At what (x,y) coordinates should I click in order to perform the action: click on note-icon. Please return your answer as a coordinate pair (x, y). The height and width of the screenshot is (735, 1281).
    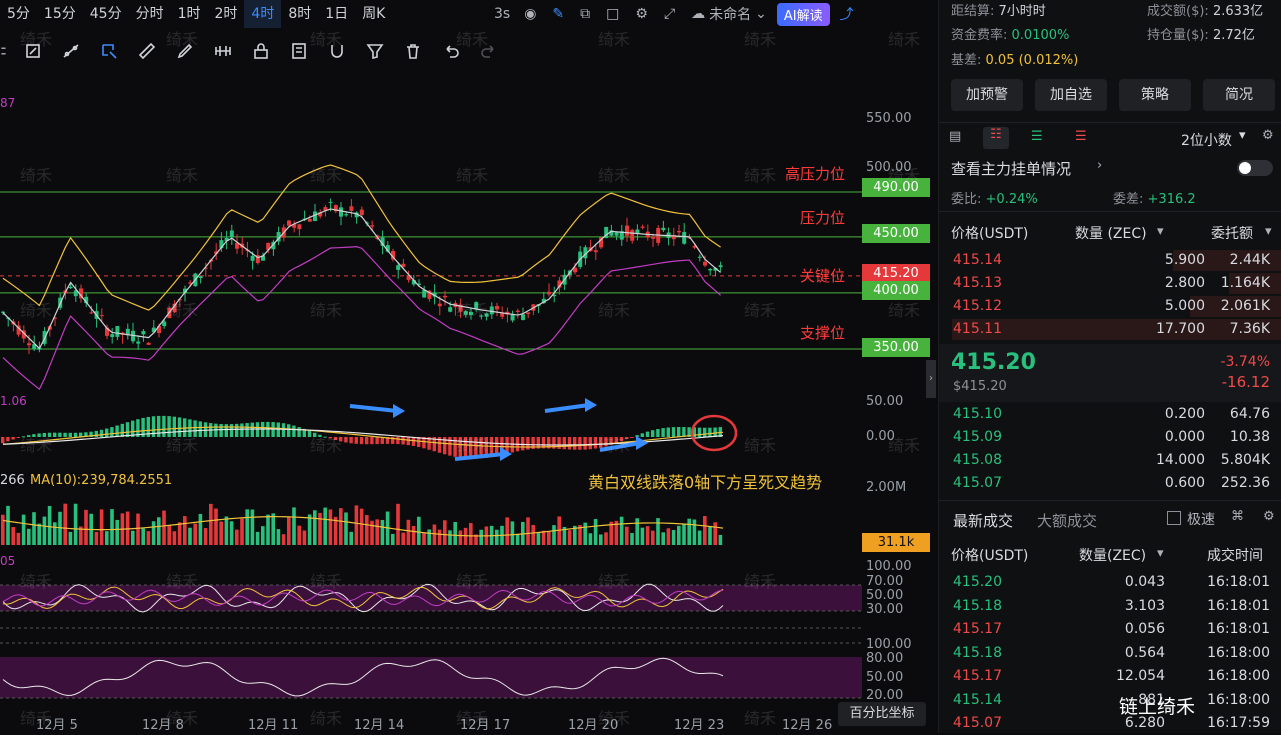
    Looking at the image, I should click on (299, 51).